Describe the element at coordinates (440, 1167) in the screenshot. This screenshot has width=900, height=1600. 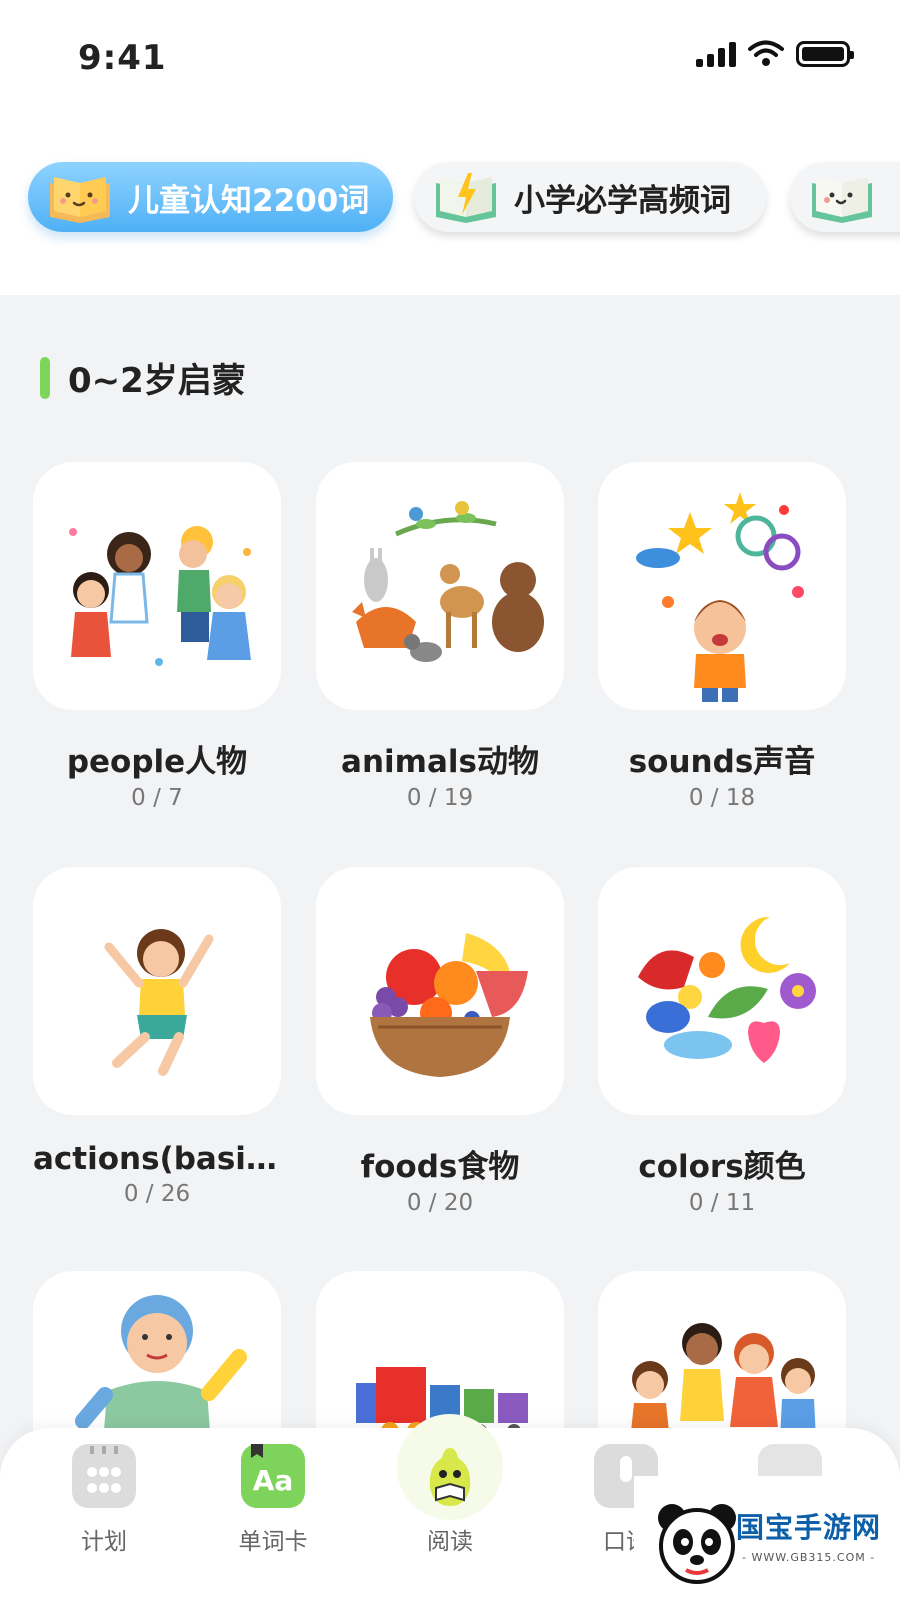
I see `card-title: foods食物` at that location.